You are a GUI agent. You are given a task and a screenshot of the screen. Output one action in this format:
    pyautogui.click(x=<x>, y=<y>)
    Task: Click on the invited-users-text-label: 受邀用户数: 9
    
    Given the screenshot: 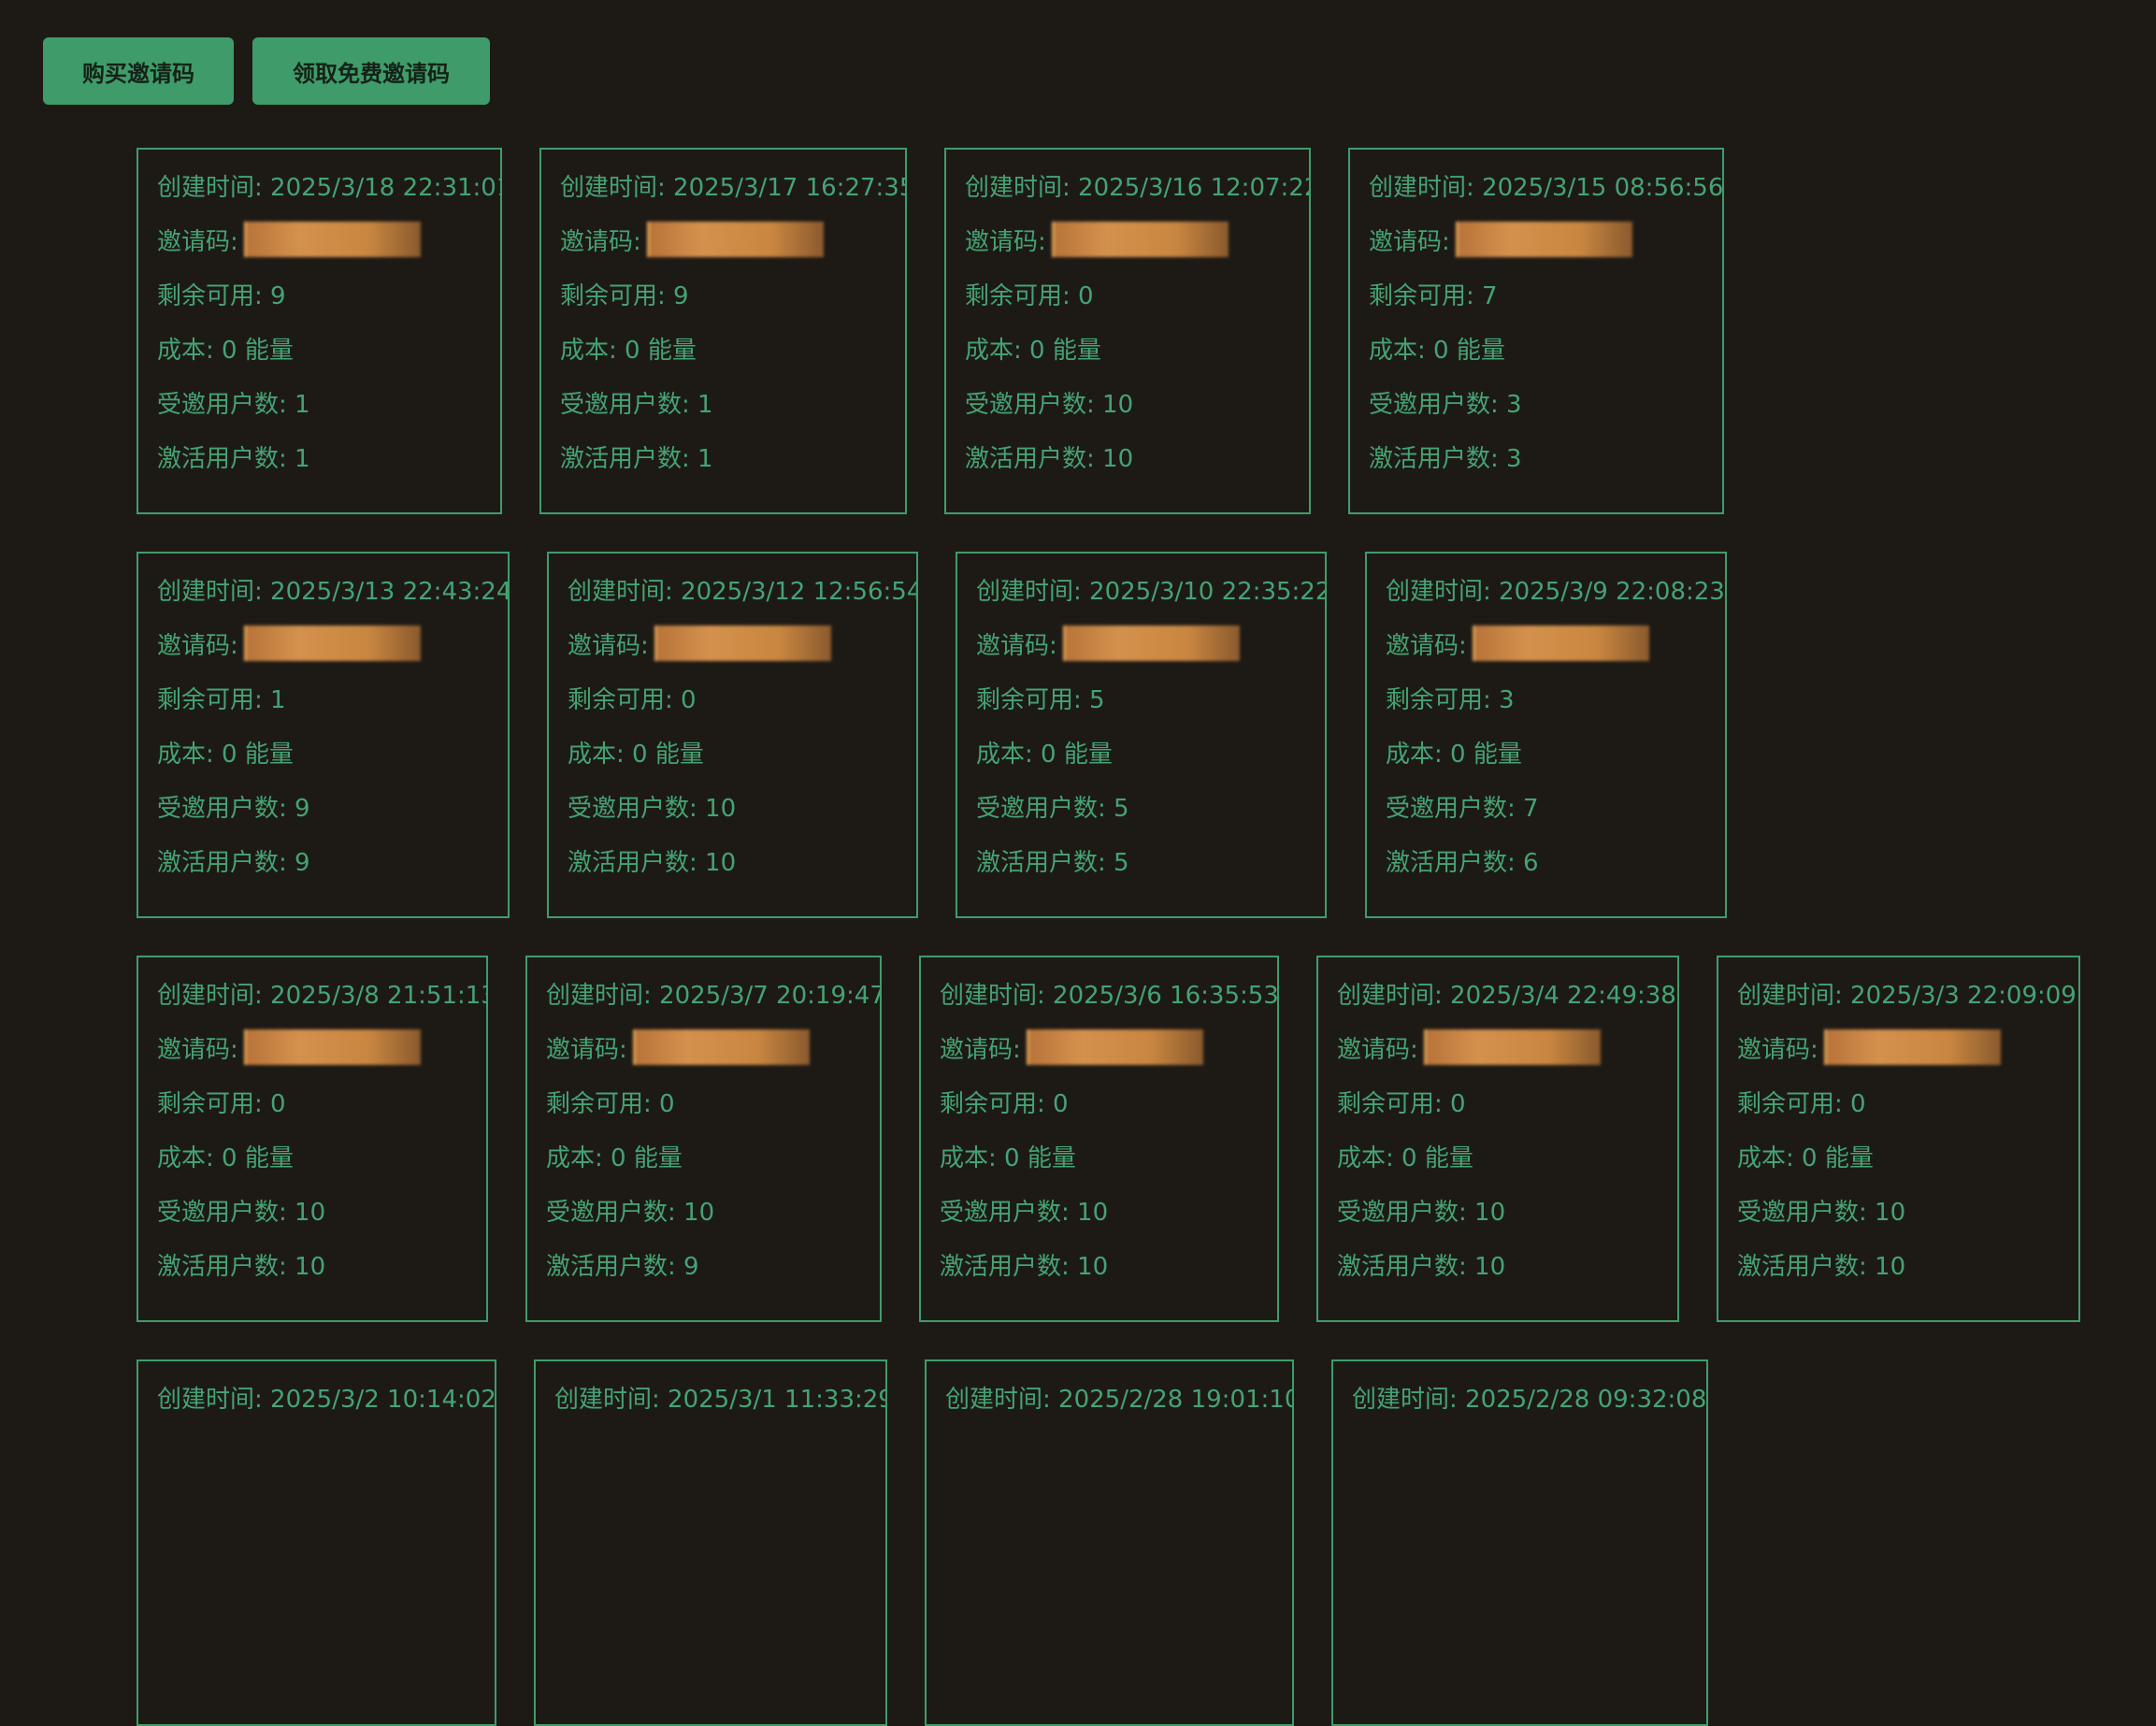 What is the action you would take?
    pyautogui.click(x=233, y=809)
    